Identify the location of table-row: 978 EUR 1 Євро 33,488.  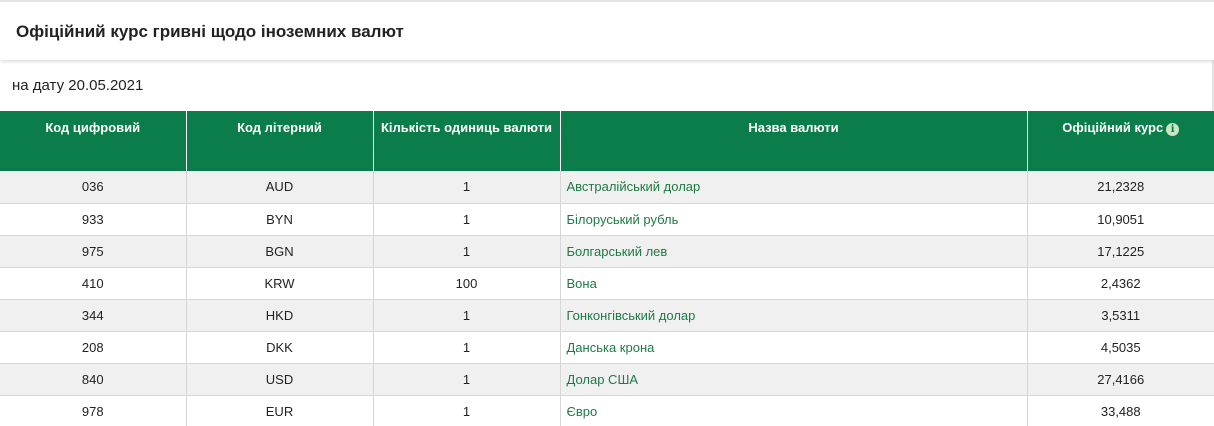
(607, 410).